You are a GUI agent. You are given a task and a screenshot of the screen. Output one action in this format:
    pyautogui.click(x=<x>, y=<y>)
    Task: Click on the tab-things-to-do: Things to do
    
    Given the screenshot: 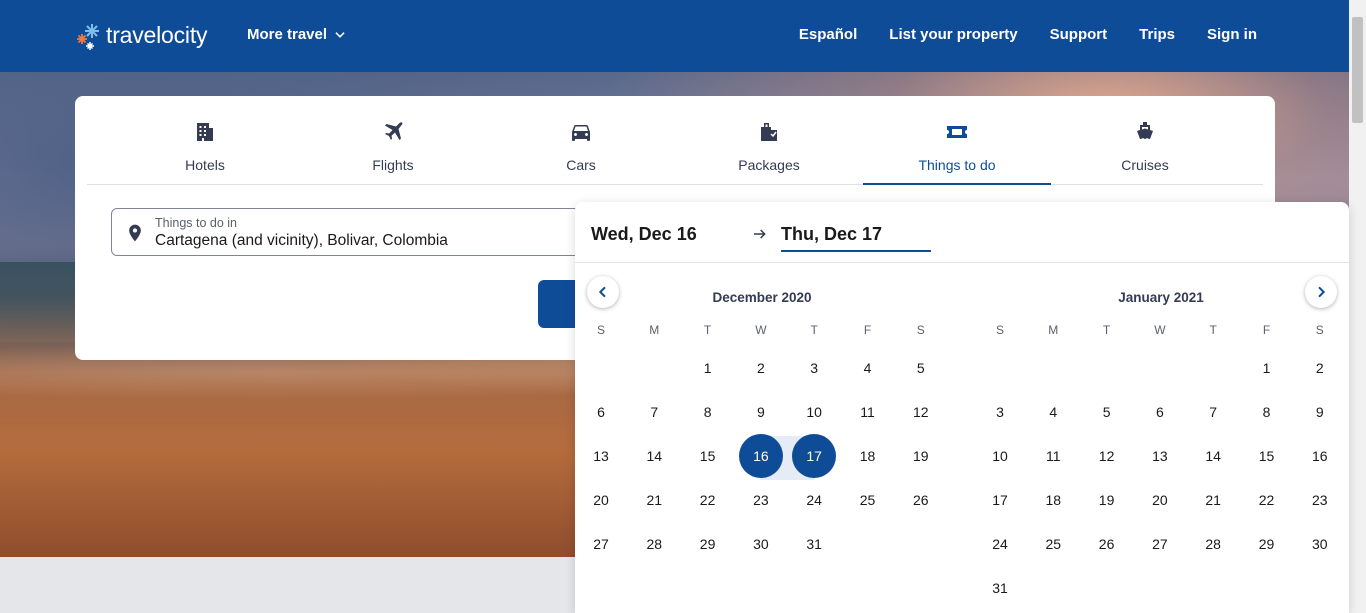 What is the action you would take?
    pyautogui.click(x=957, y=140)
    